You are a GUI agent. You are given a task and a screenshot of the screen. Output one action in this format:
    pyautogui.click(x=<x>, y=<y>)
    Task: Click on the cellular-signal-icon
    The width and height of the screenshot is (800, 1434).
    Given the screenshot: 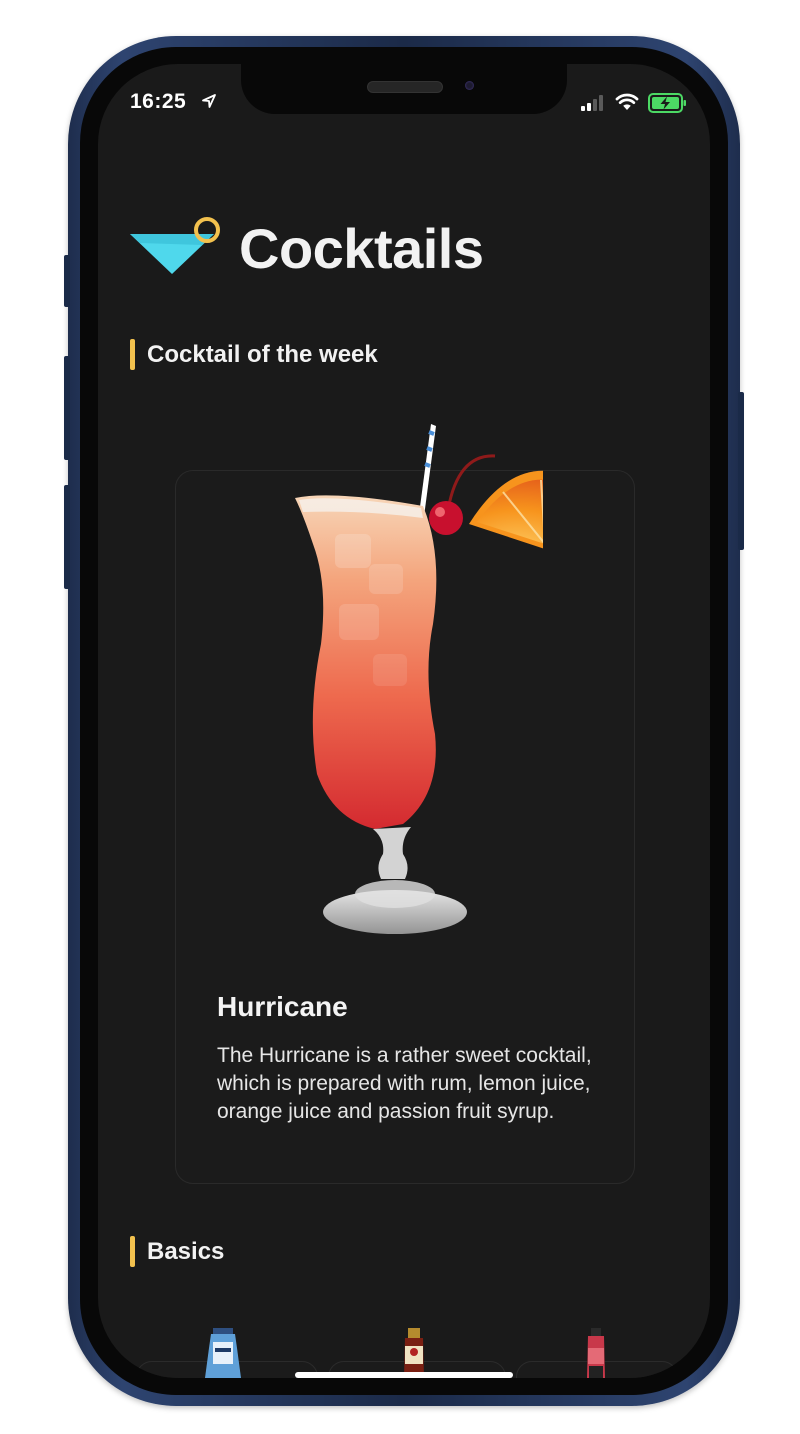 What is the action you would take?
    pyautogui.click(x=592, y=102)
    